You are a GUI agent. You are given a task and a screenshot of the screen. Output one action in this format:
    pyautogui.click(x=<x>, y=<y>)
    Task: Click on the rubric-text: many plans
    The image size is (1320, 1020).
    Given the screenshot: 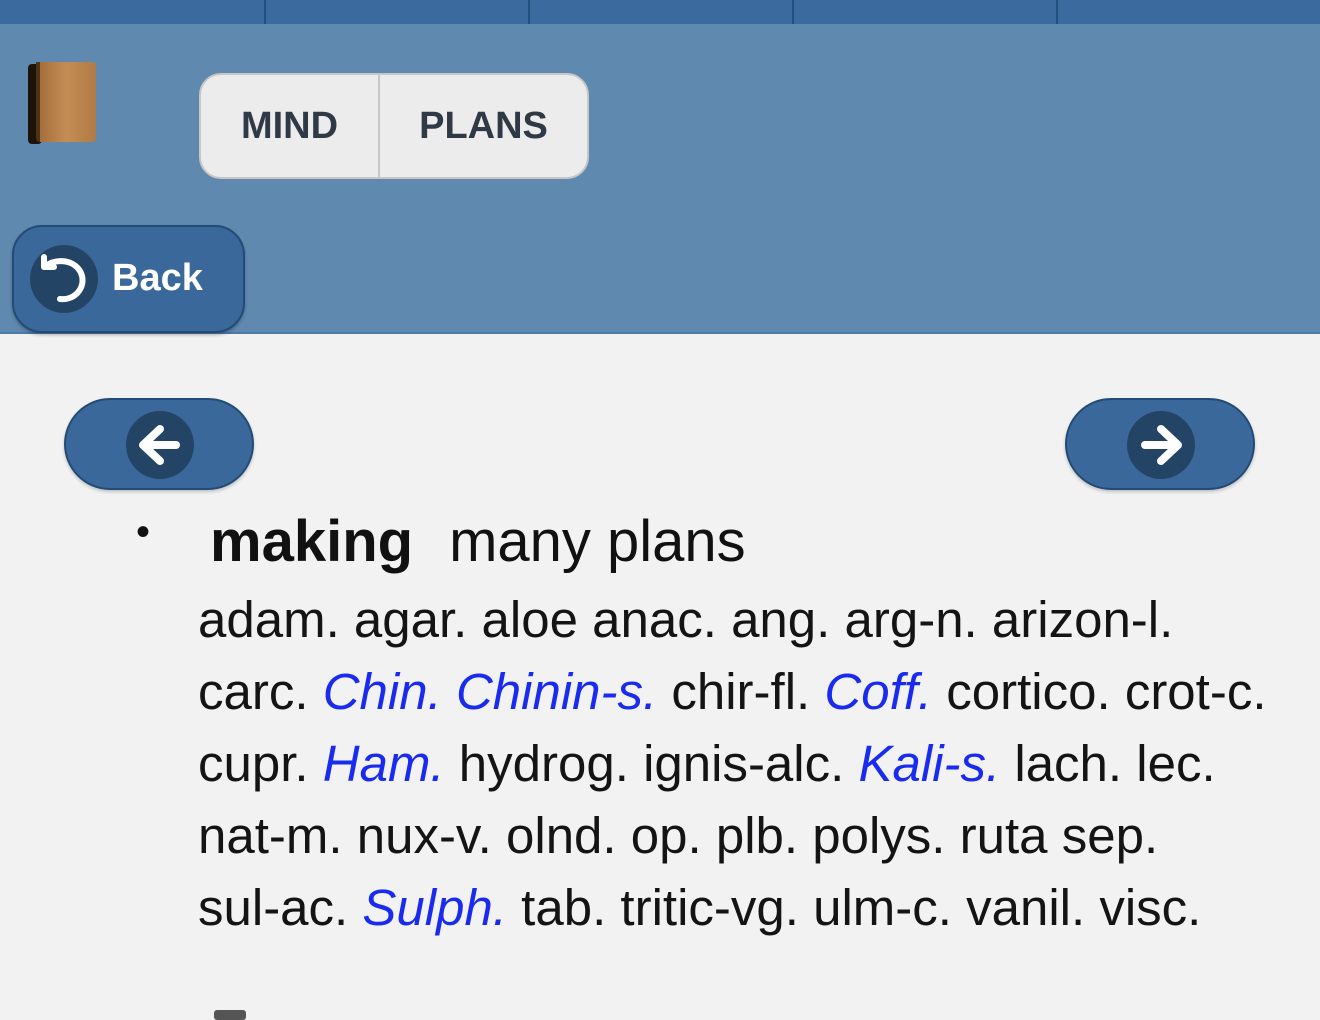 What is the action you would take?
    pyautogui.click(x=597, y=541)
    